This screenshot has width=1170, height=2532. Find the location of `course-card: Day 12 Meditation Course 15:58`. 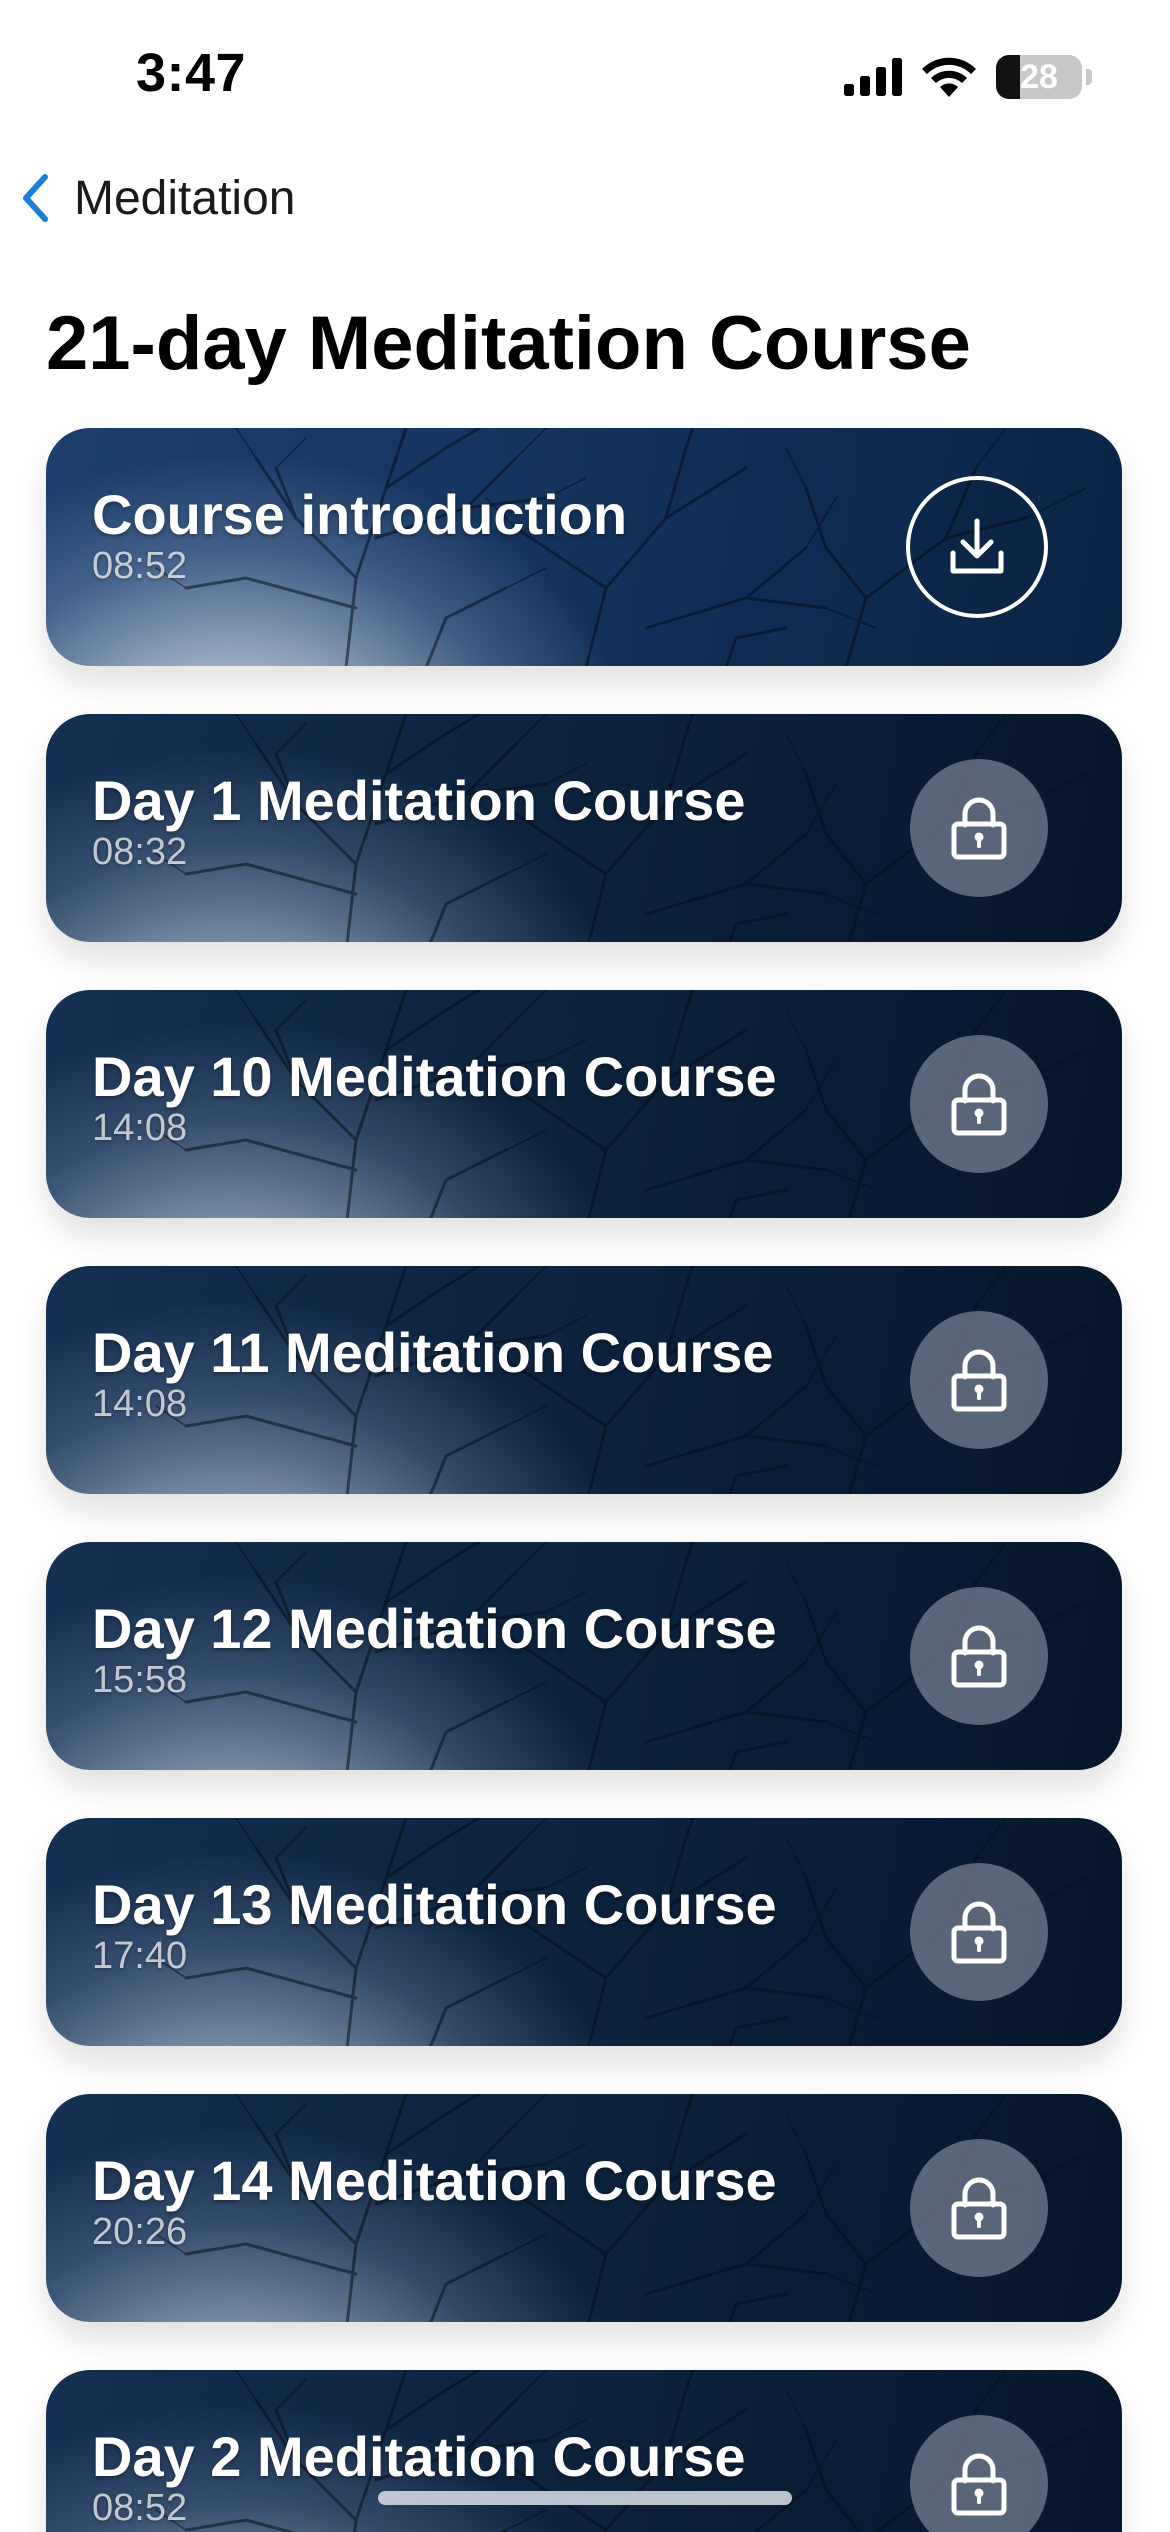

course-card: Day 12 Meditation Course 15:58 is located at coordinates (584, 1656).